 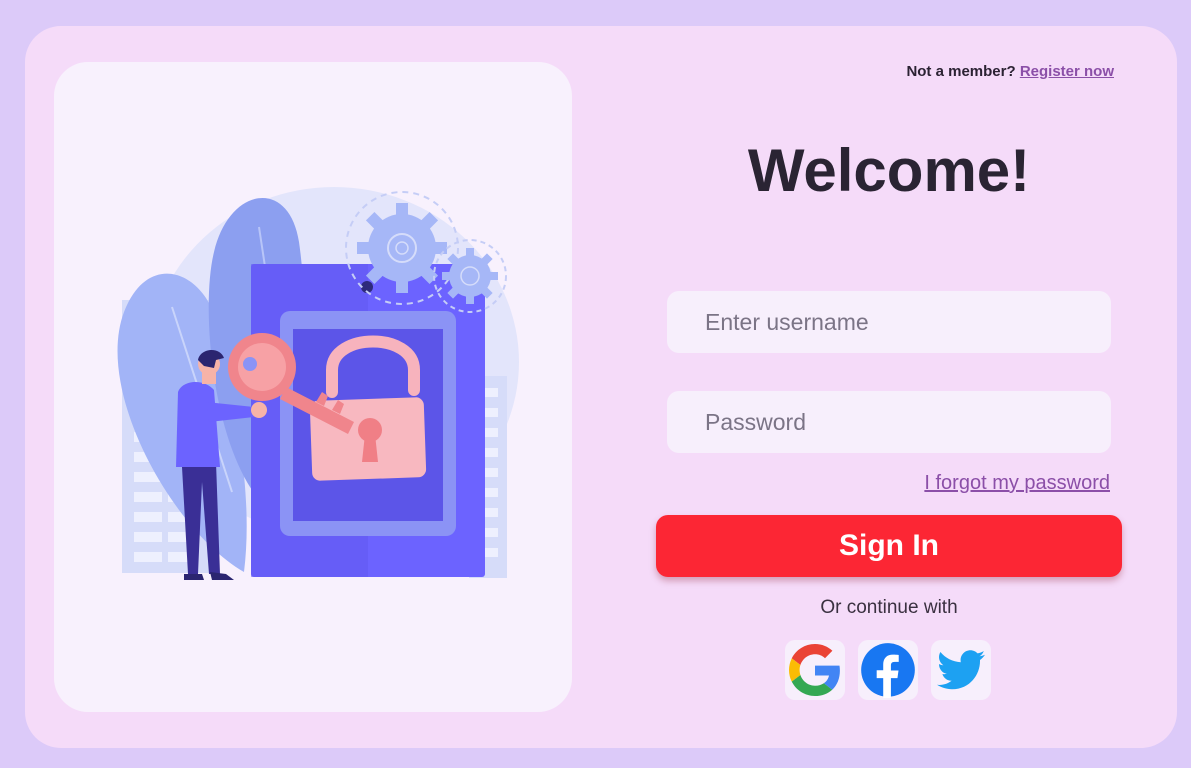 I want to click on sign-in-button: Sign In, so click(x=889, y=546).